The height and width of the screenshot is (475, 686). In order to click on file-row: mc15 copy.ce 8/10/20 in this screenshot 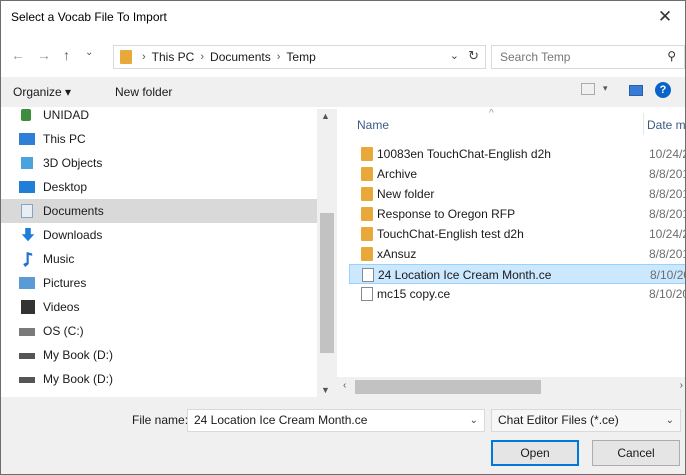, I will do `click(517, 294)`.